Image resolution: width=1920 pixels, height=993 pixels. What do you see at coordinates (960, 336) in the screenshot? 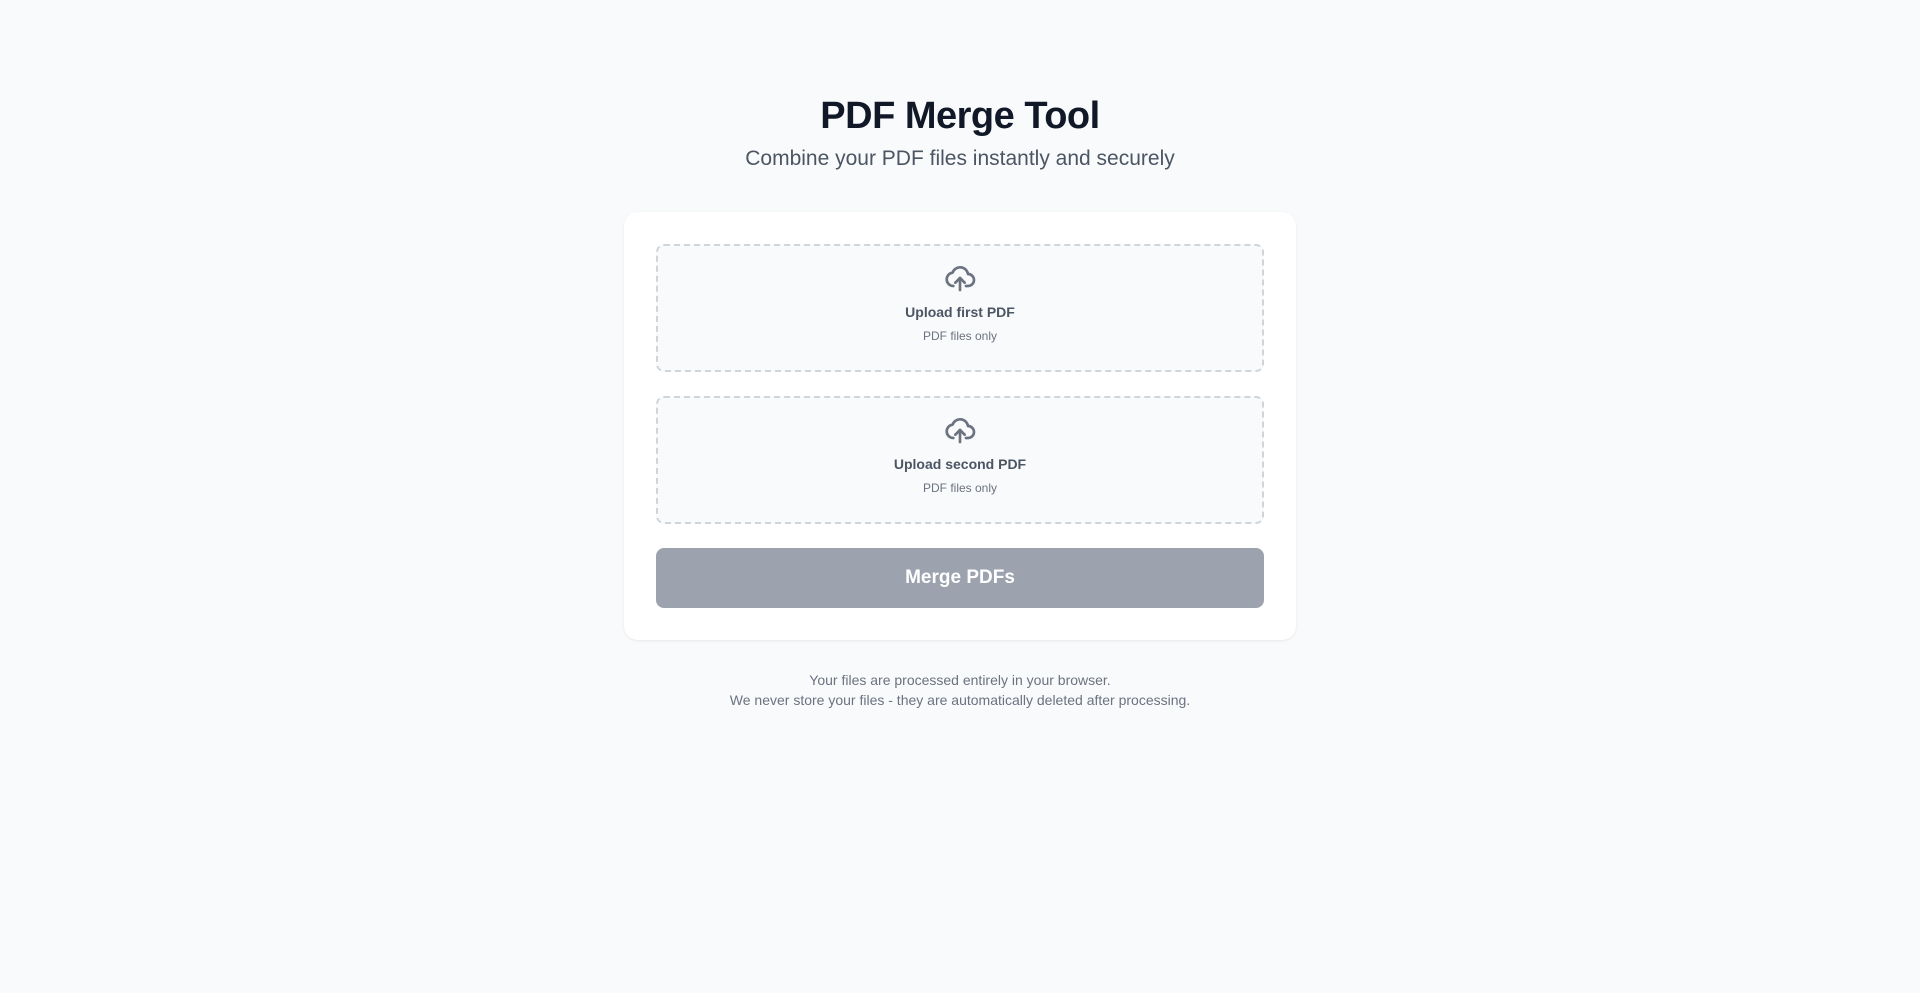
I see `upload-first-pdf-hint: PDF files only` at bounding box center [960, 336].